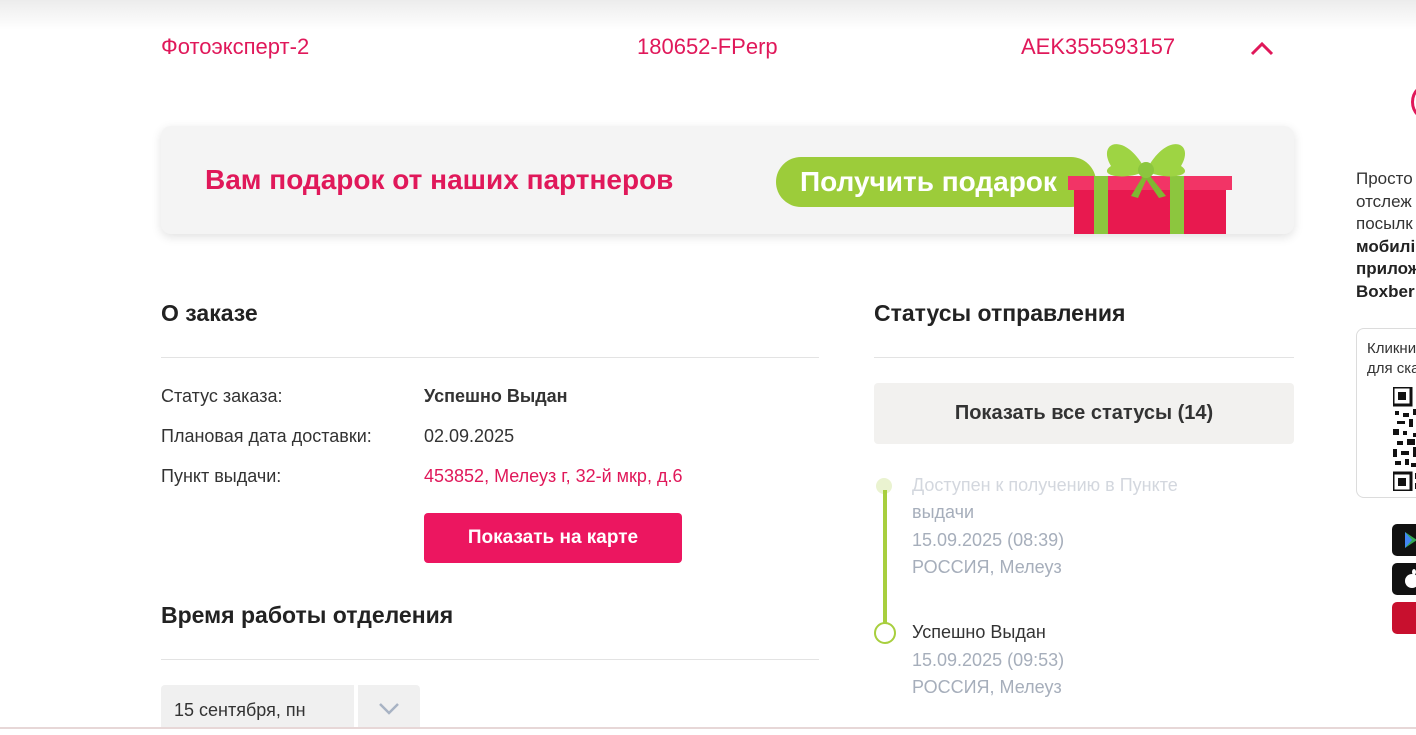 Image resolution: width=1416 pixels, height=735 pixels. What do you see at coordinates (1391, 358) in the screenshot?
I see `qr-caption: Кликни для ска` at bounding box center [1391, 358].